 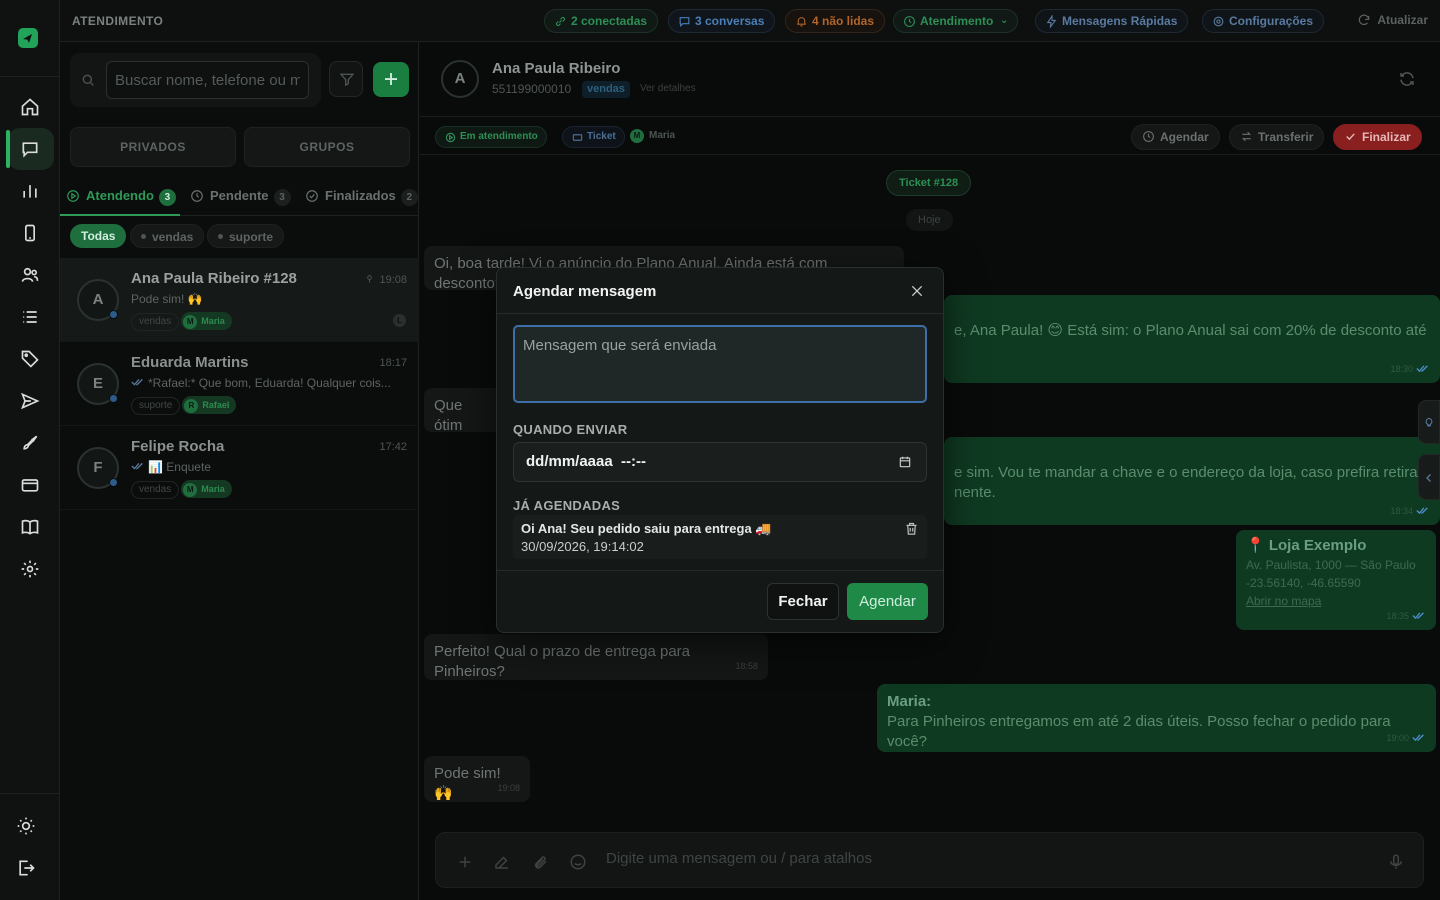 I want to click on message-textarea, so click(x=720, y=364).